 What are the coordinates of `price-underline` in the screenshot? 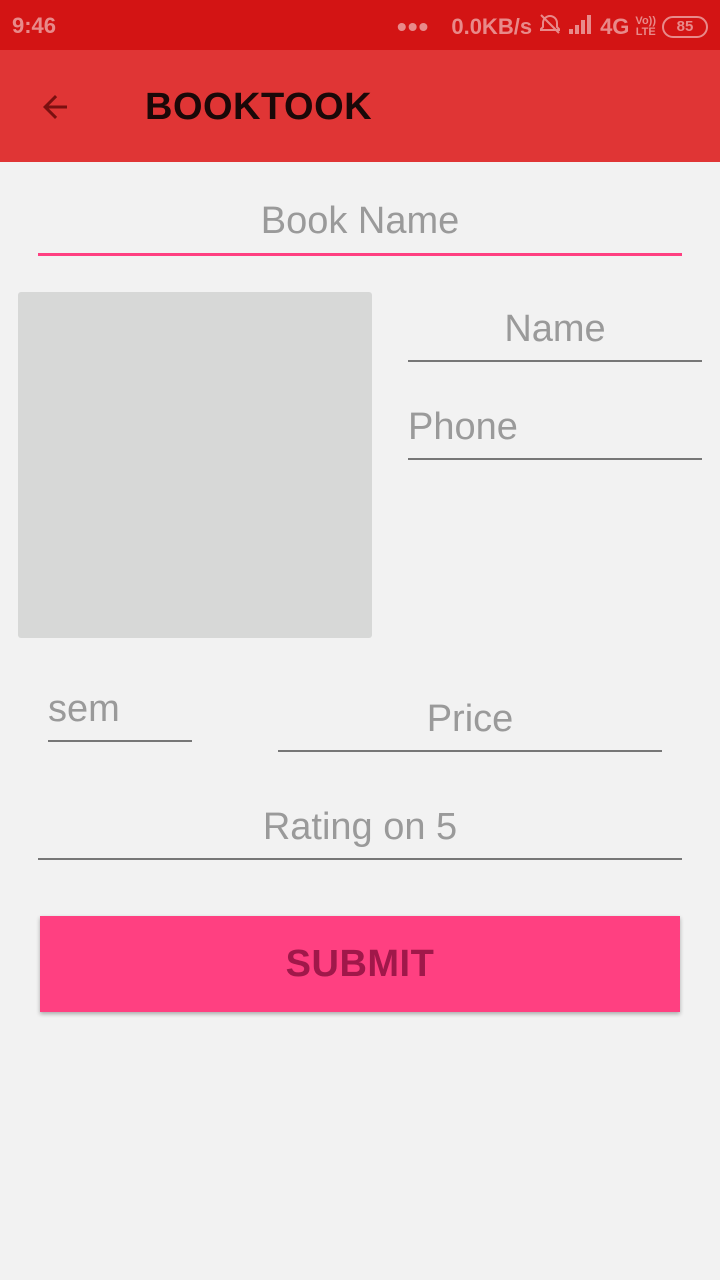 It's located at (470, 751).